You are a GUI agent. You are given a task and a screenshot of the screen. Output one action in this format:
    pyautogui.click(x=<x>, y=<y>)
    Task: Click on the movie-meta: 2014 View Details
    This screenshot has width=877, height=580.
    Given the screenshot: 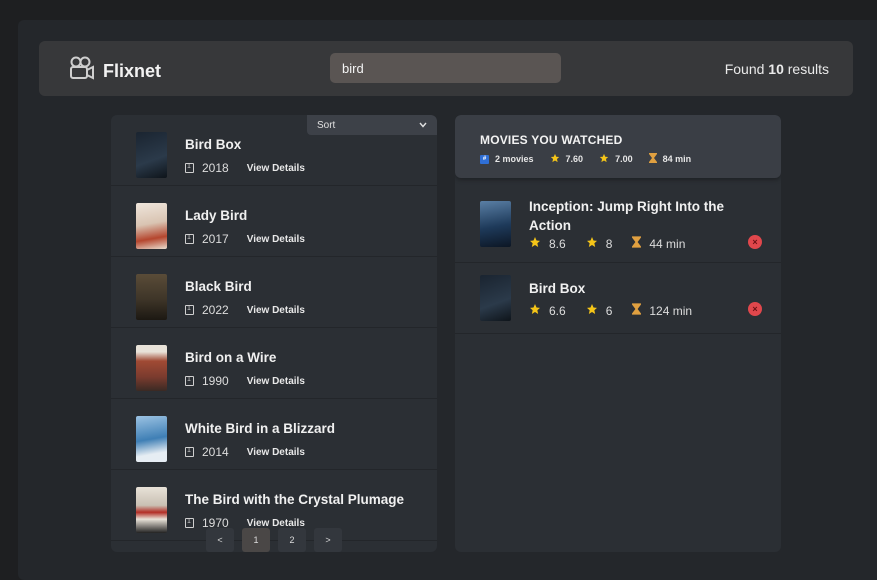 What is the action you would take?
    pyautogui.click(x=245, y=452)
    